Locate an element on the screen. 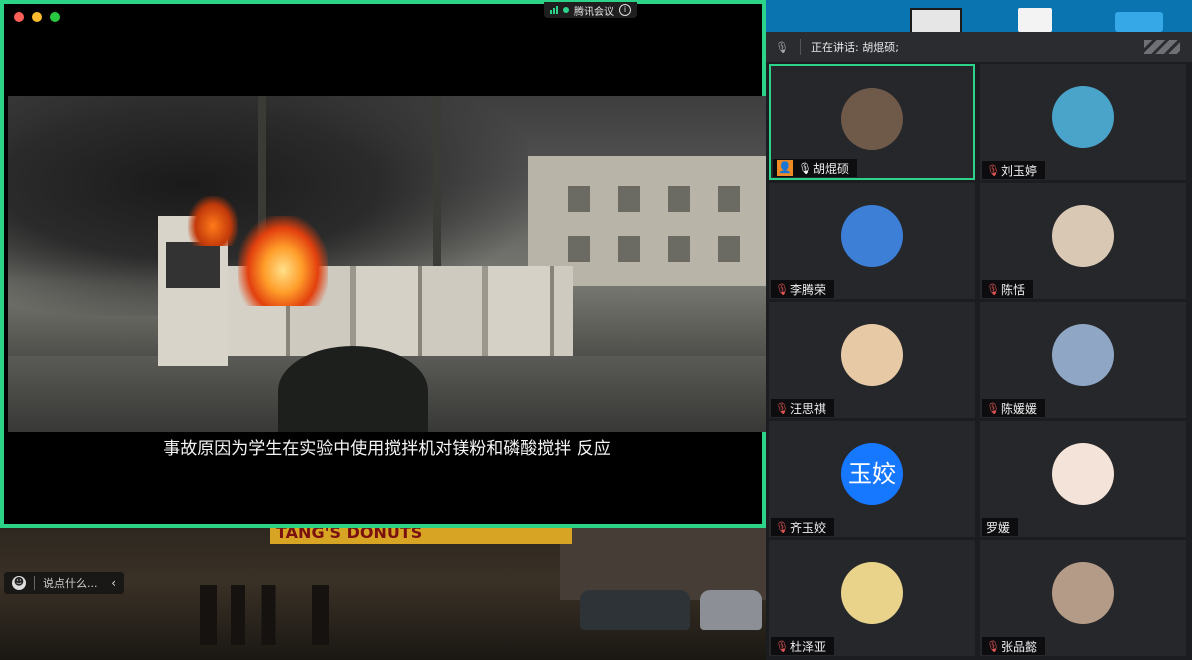 The width and height of the screenshot is (1192, 660). participant-name-tag: 🎙 陈恬 is located at coordinates (1008, 289).